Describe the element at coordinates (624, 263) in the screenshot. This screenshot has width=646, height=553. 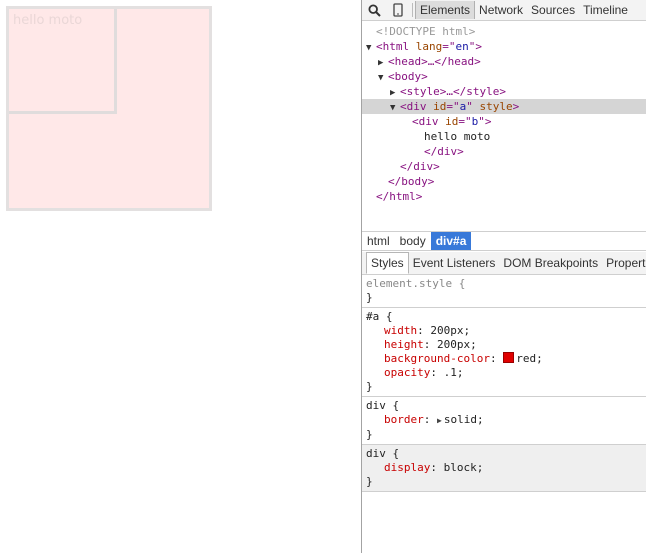
I see `tab-properties: Properties` at that location.